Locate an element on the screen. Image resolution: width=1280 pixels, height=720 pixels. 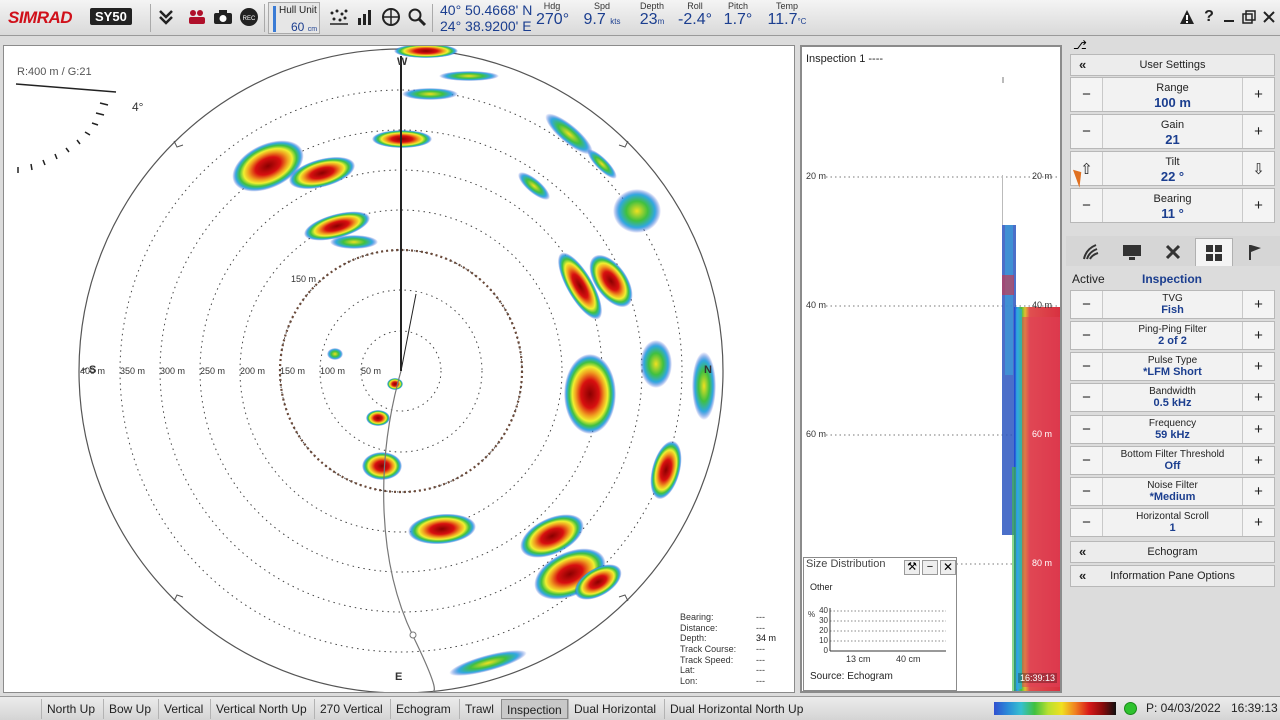
info-distance-label: Distance: is located at coordinates (699, 627).